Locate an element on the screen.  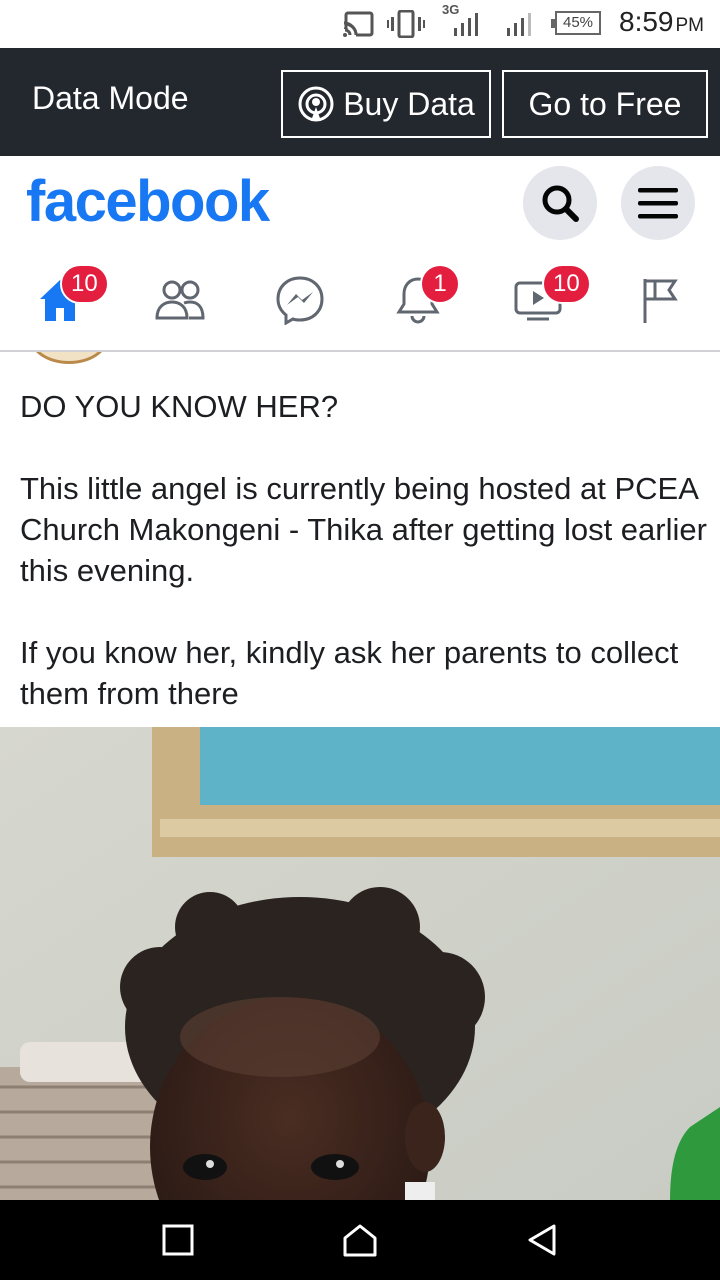
recents-button is located at coordinates (178, 1240).